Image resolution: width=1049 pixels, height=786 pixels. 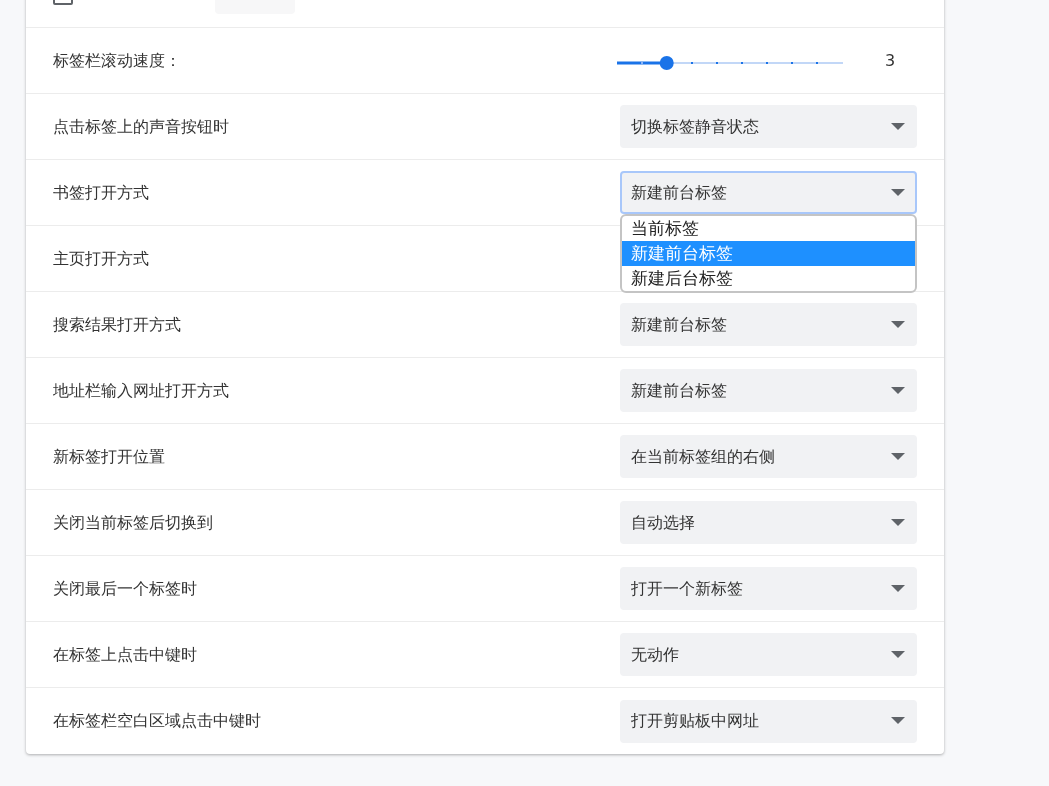 I want to click on setting-label: 新标签打开位置, so click(x=109, y=456).